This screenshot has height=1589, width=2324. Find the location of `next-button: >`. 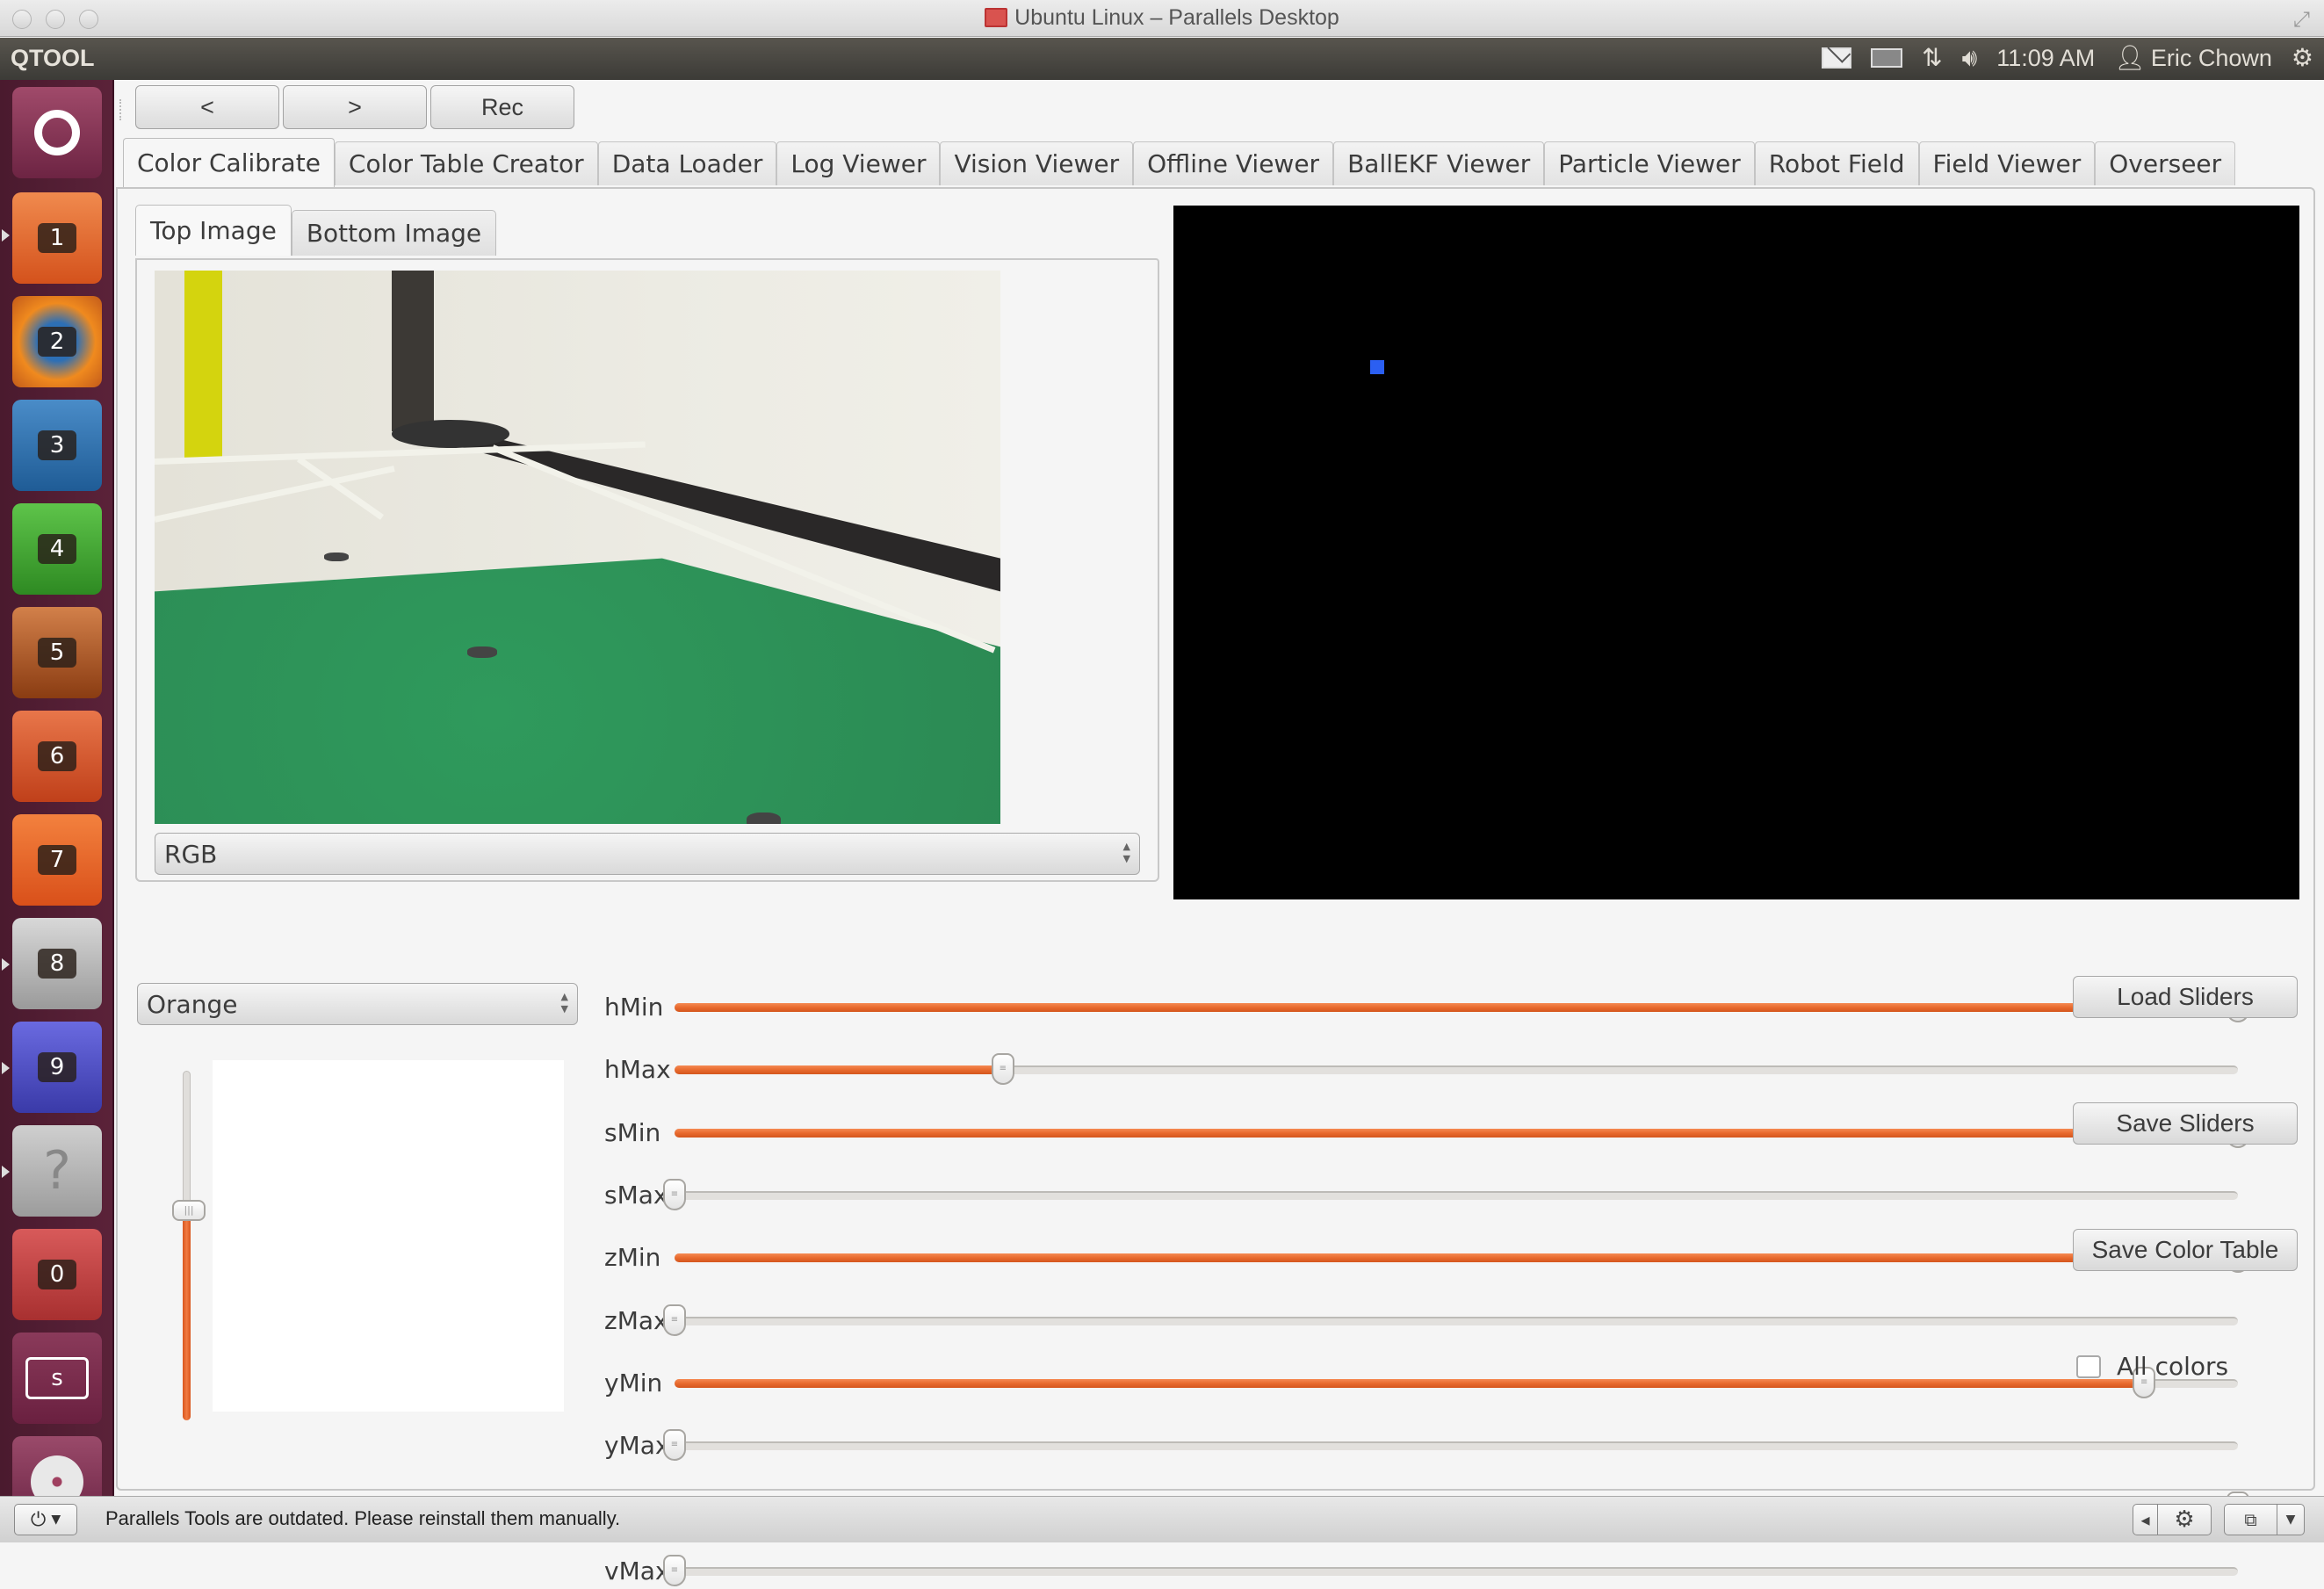

next-button: > is located at coordinates (355, 107).